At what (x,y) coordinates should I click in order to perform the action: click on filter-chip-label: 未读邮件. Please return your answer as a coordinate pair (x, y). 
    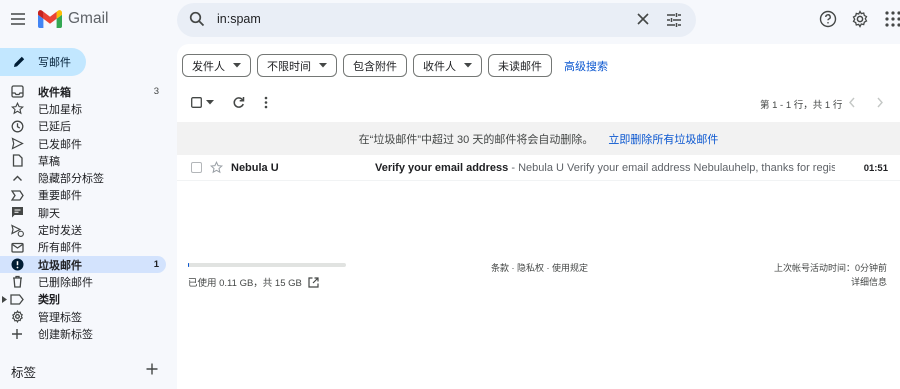
    Looking at the image, I should click on (520, 66).